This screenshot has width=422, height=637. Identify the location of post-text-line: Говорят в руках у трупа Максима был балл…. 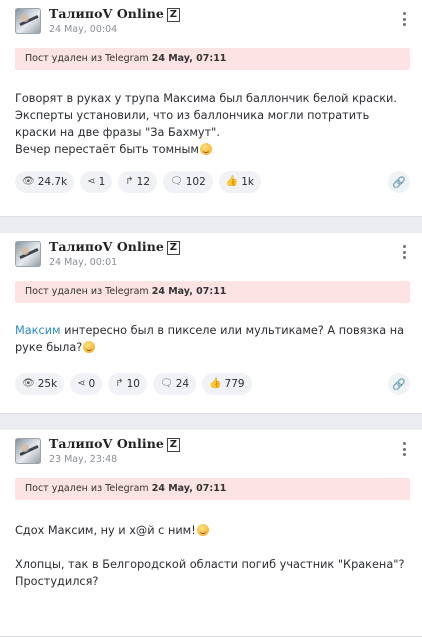
(206, 98).